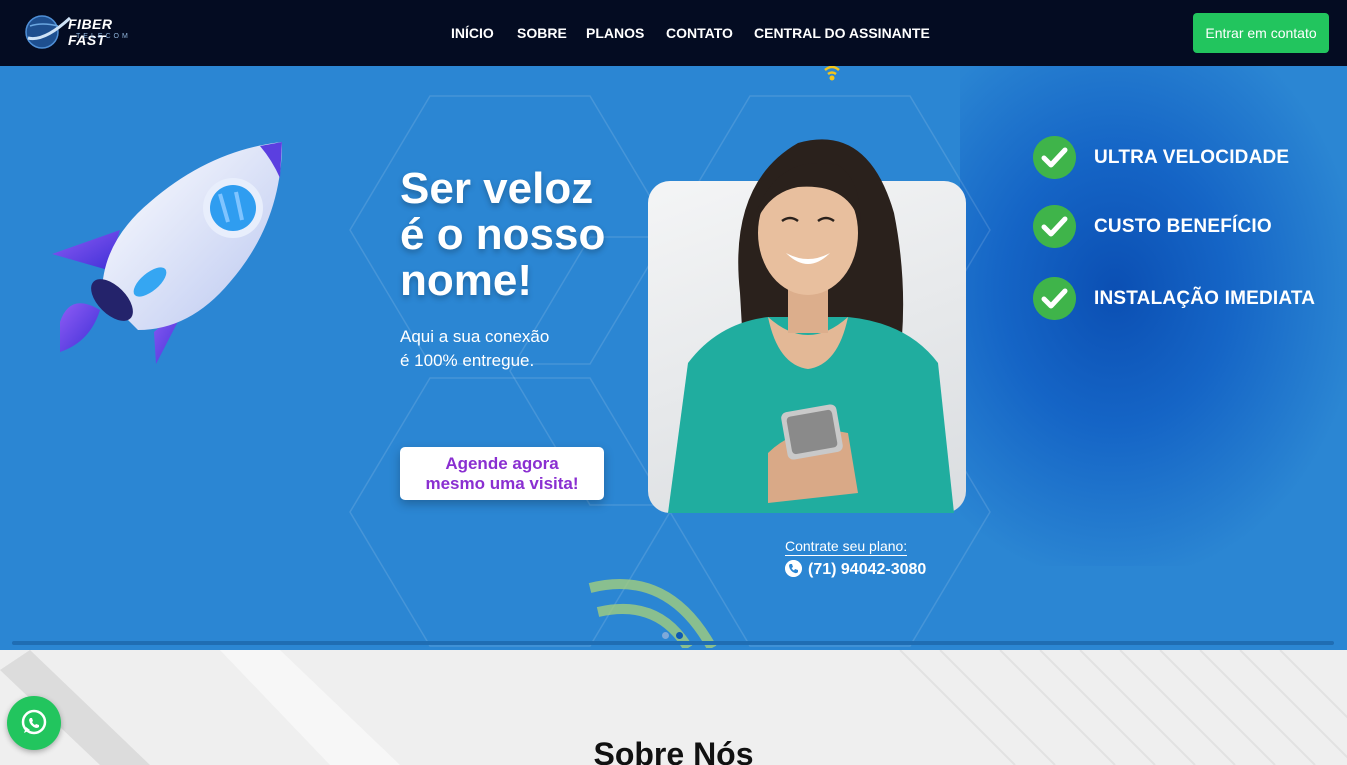  I want to click on nav-link-contato: CONTATO, so click(699, 33).